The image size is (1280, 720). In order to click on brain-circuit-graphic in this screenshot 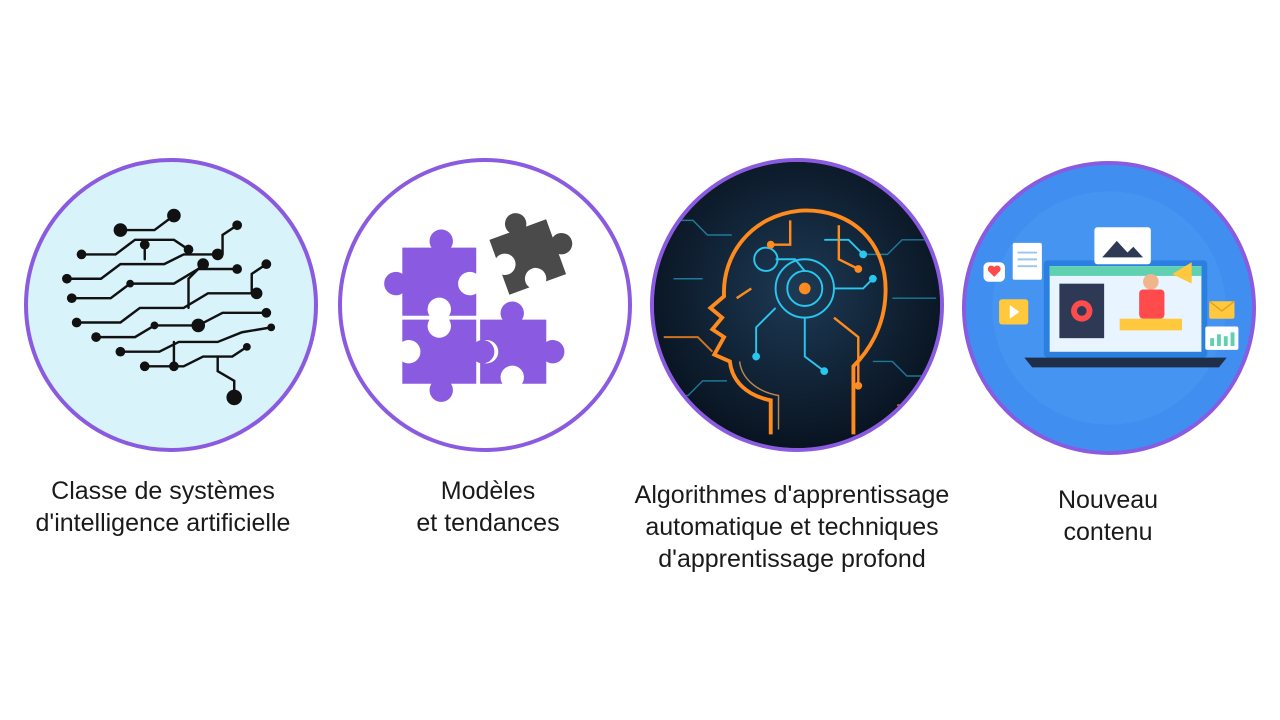, I will do `click(169, 307)`.